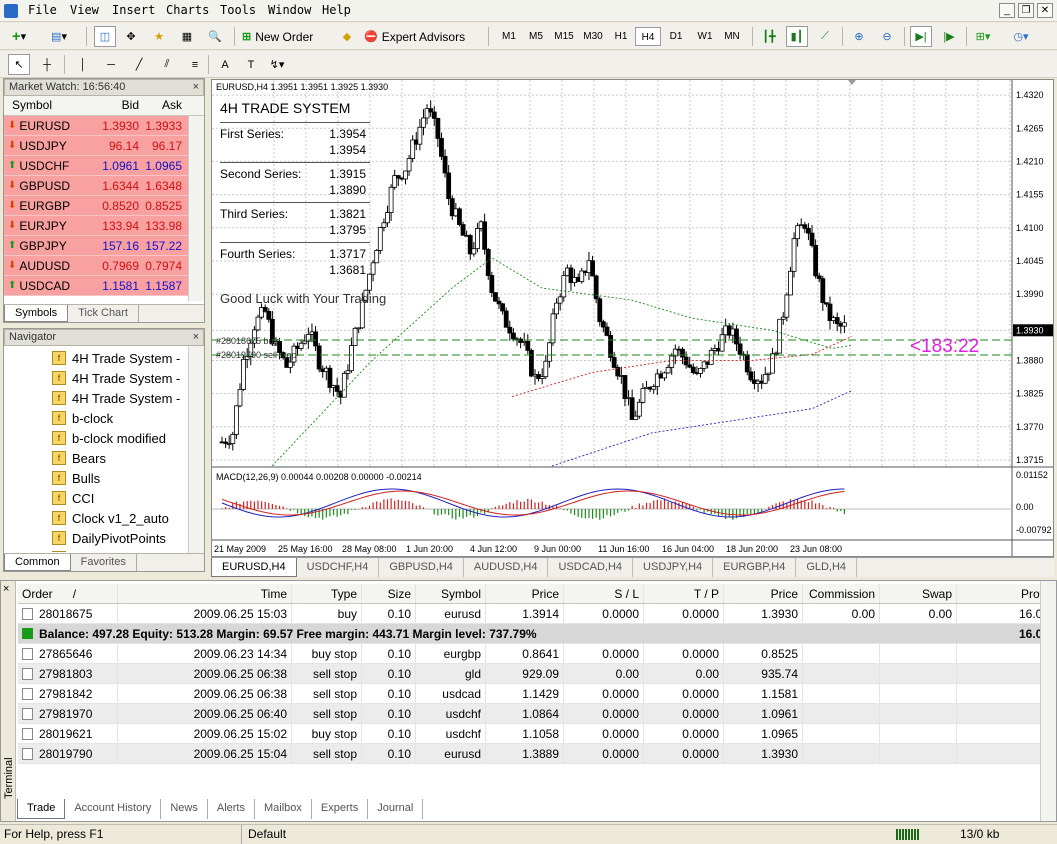  What do you see at coordinates (104, 246) in the screenshot?
I see `market-watch-row: ⬆ GBPJPY 157.16 157.22` at bounding box center [104, 246].